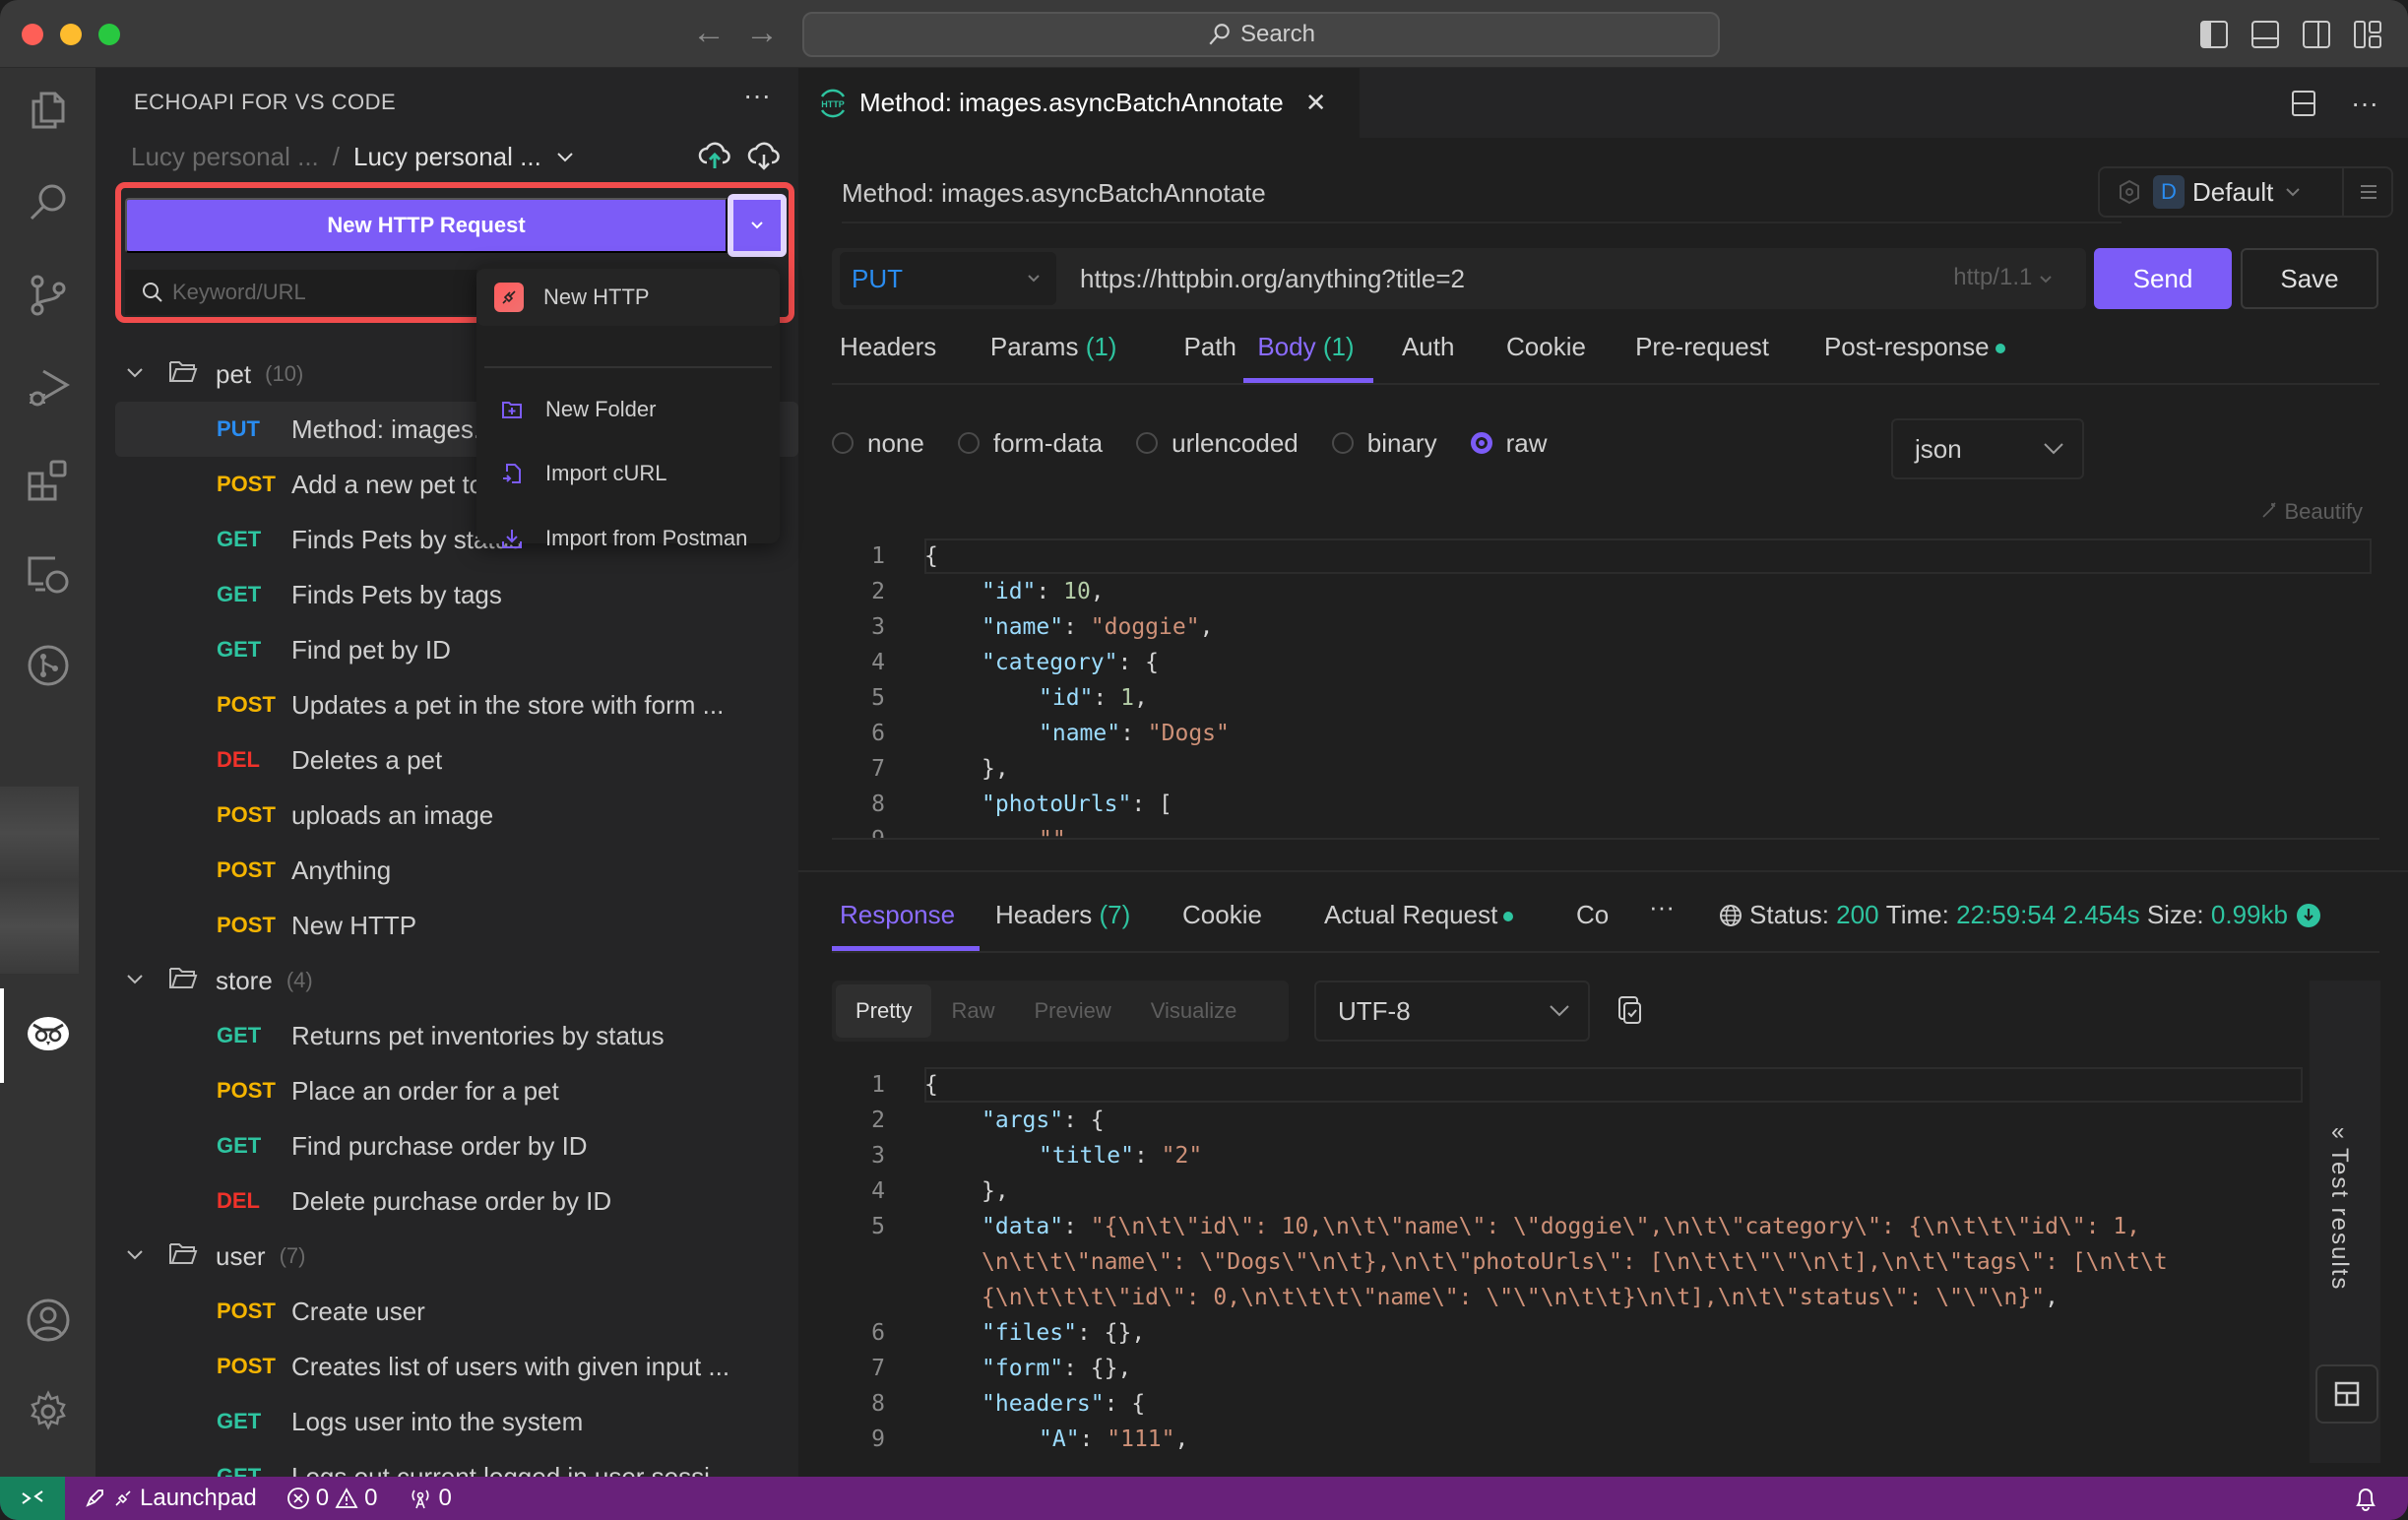  I want to click on request-item: GET Find purchase order by ID, so click(446, 1145).